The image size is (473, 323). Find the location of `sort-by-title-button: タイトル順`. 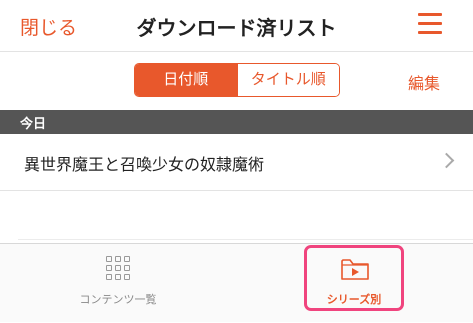

sort-by-title-button: タイトル順 is located at coordinates (287, 80).